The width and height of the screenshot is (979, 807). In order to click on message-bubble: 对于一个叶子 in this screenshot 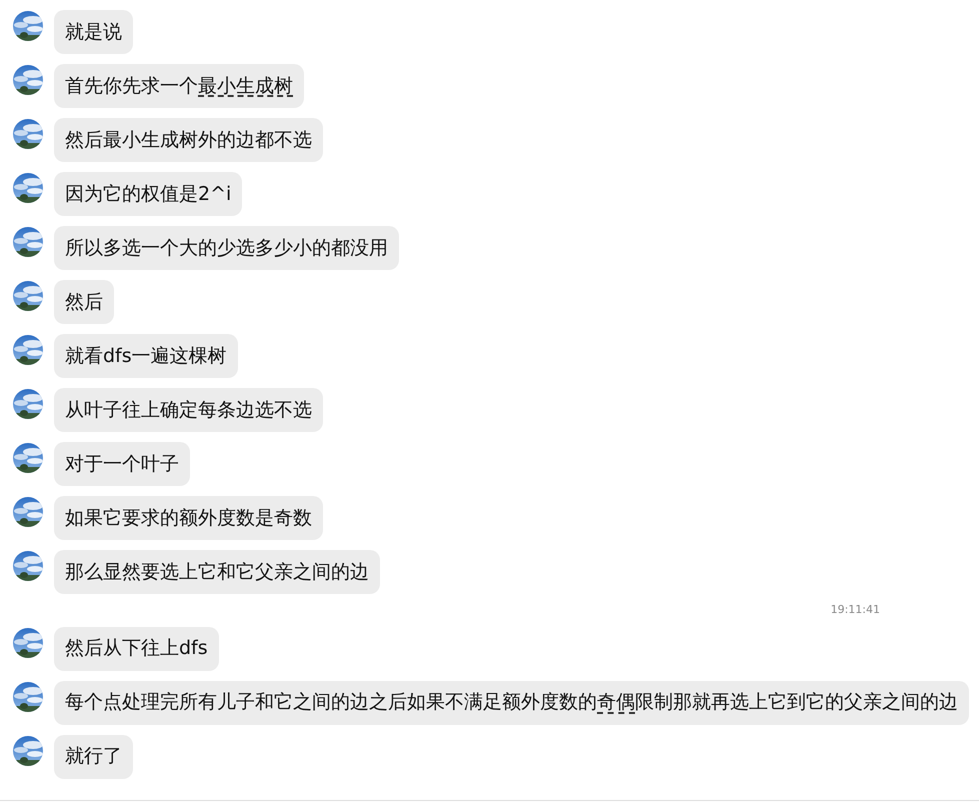, I will do `click(122, 464)`.